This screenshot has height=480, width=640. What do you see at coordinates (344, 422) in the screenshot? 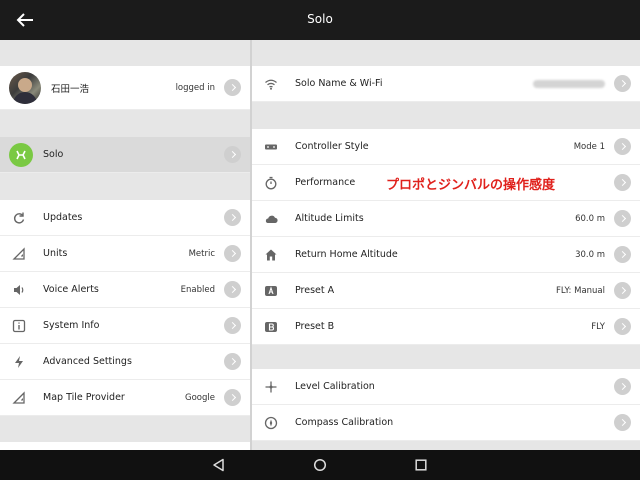
I see `setting-label: Compass Calibration` at bounding box center [344, 422].